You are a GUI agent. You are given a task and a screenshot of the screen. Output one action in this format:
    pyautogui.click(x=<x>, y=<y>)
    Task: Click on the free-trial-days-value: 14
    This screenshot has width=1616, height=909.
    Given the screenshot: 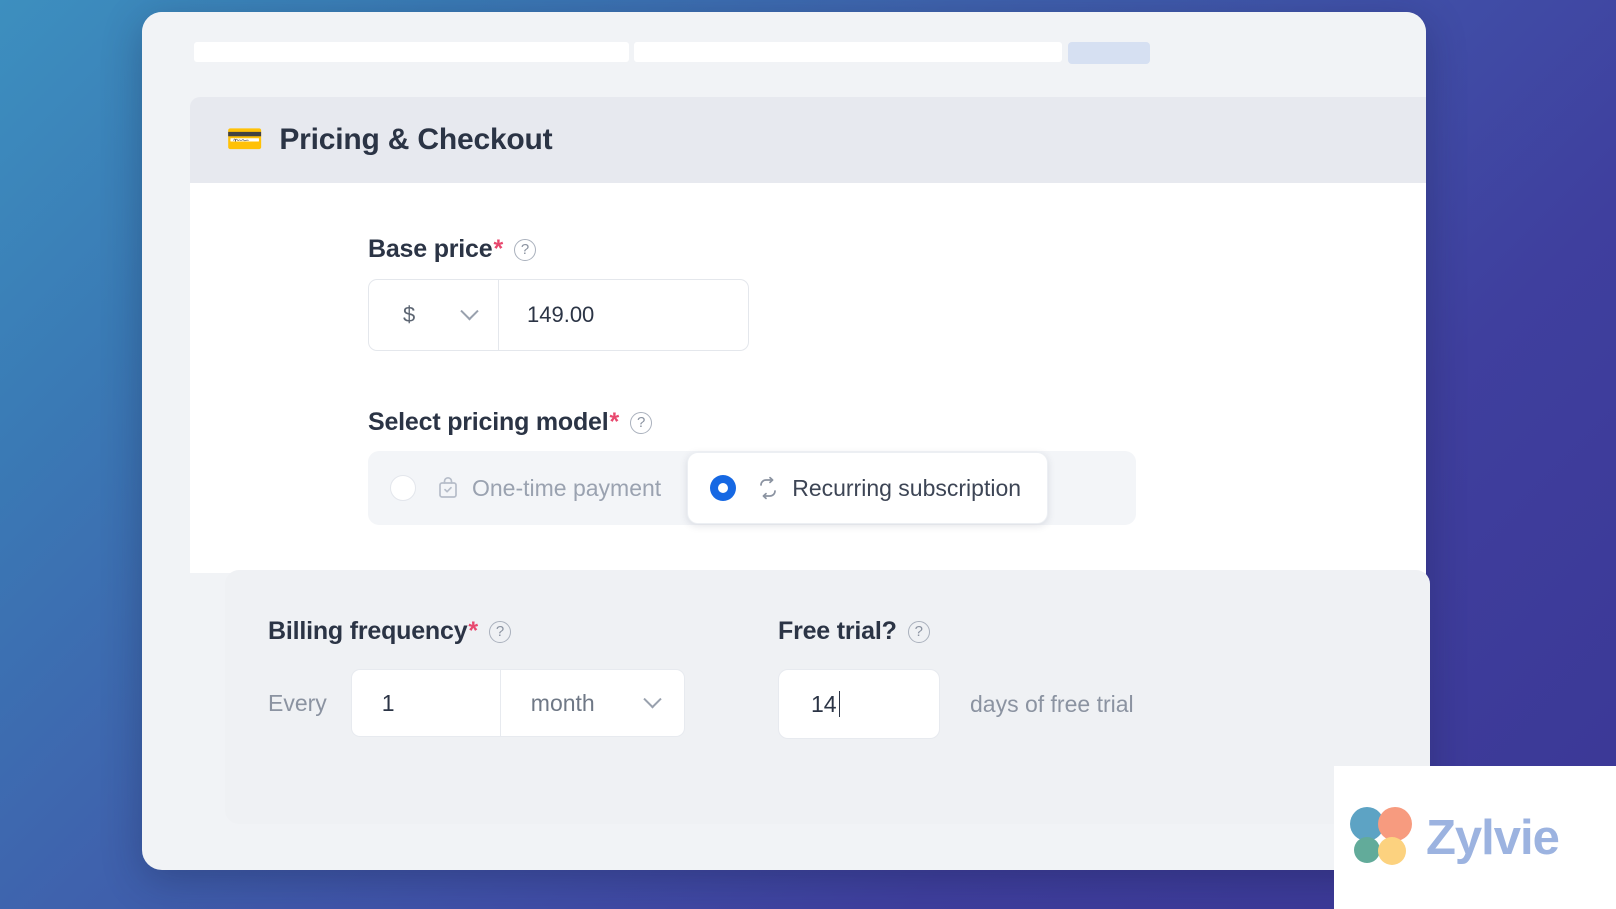 What is the action you would take?
    pyautogui.click(x=824, y=703)
    